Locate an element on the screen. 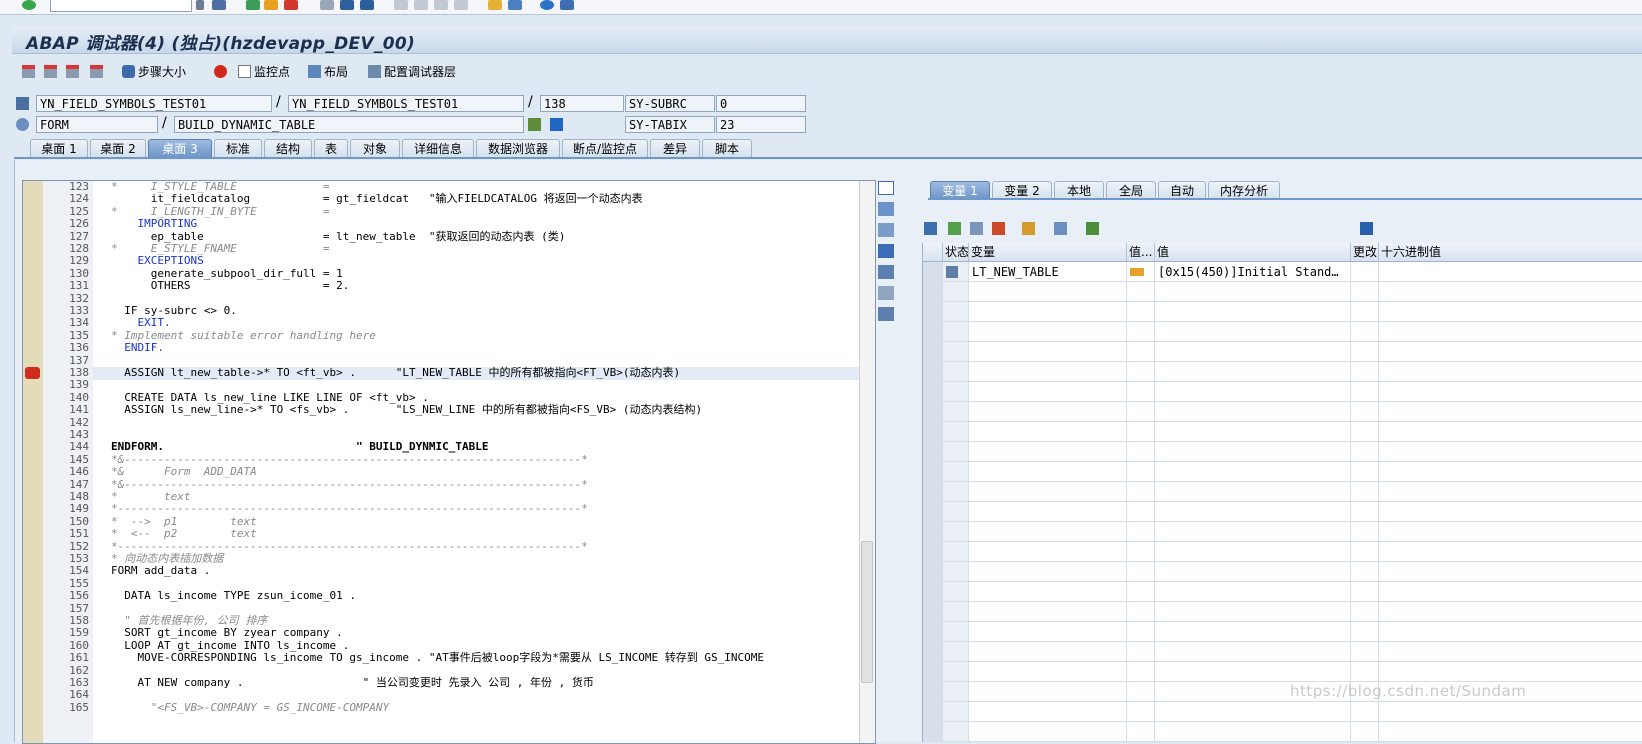  command-field is located at coordinates (121, 6).